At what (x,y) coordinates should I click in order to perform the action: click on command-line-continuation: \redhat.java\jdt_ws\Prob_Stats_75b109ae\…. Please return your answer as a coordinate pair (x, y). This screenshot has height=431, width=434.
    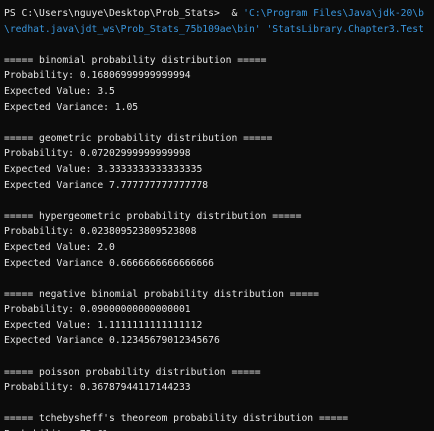
    Looking at the image, I should click on (219, 30).